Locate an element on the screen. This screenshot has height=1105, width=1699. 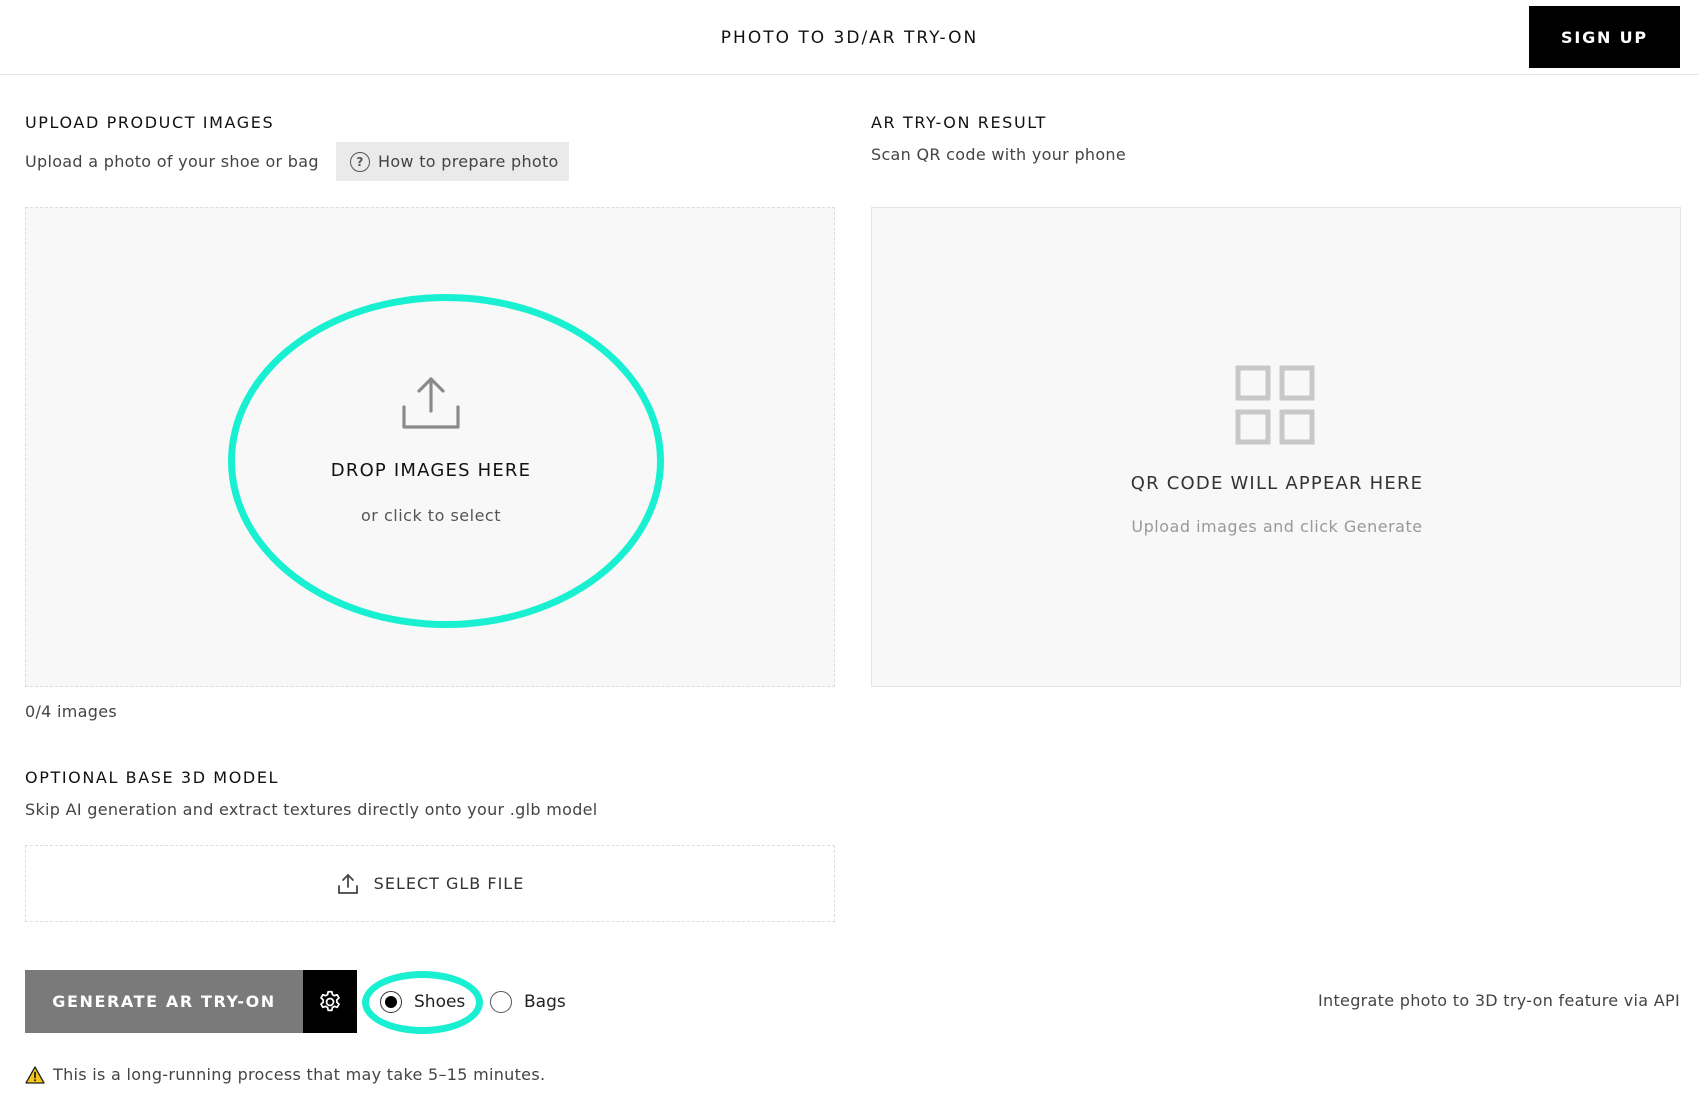
radio-unchecked-icon is located at coordinates (501, 1002).